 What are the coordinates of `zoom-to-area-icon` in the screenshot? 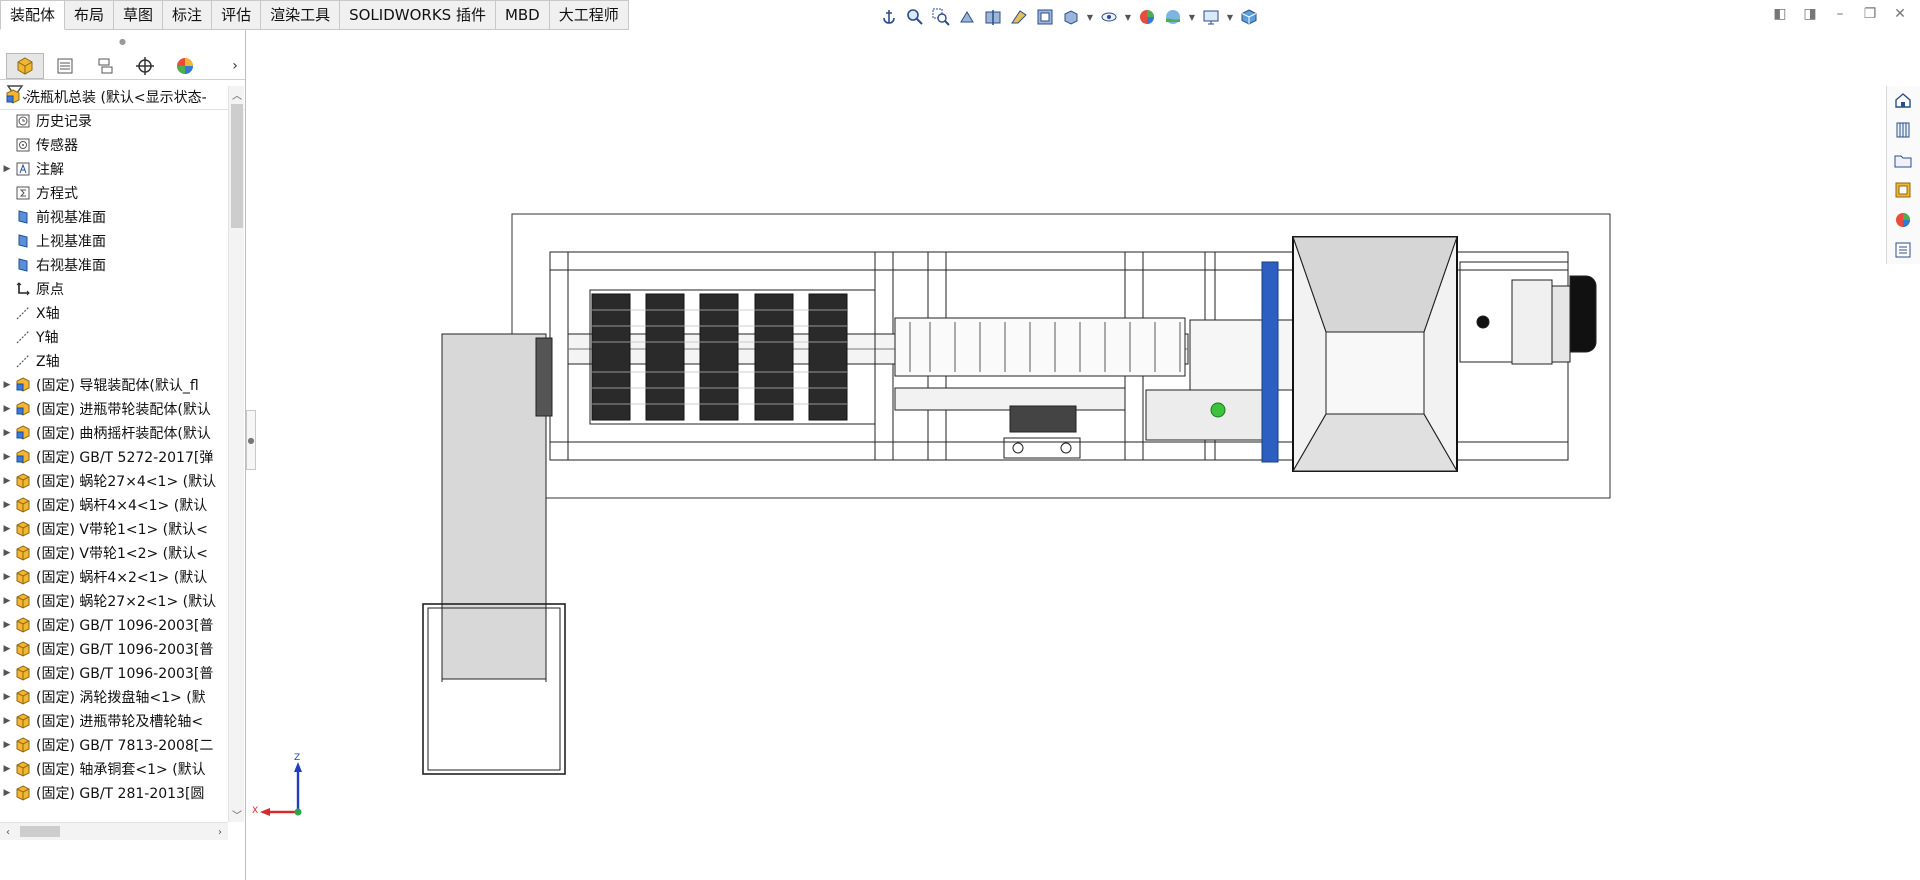 It's located at (941, 17).